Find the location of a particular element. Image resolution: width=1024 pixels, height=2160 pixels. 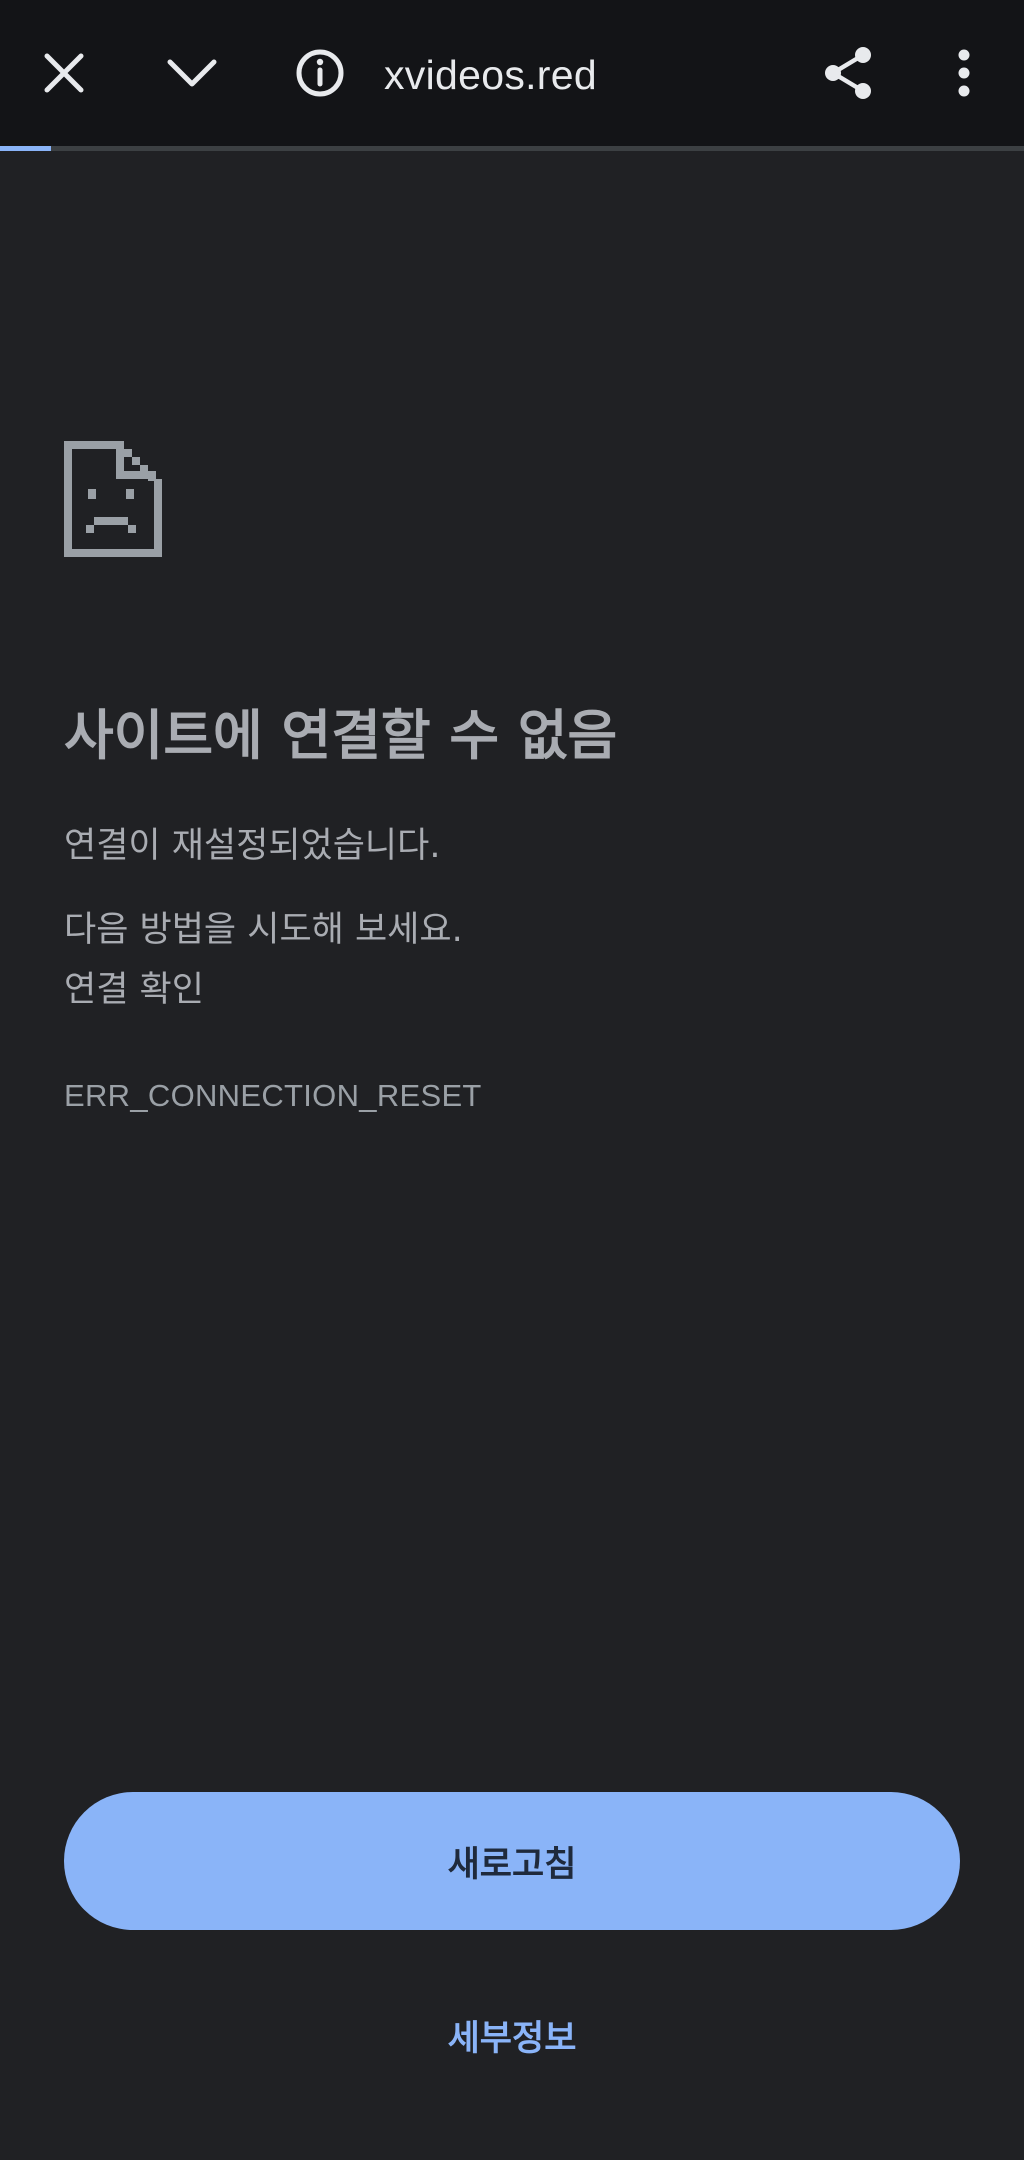

close-icon is located at coordinates (64, 73).